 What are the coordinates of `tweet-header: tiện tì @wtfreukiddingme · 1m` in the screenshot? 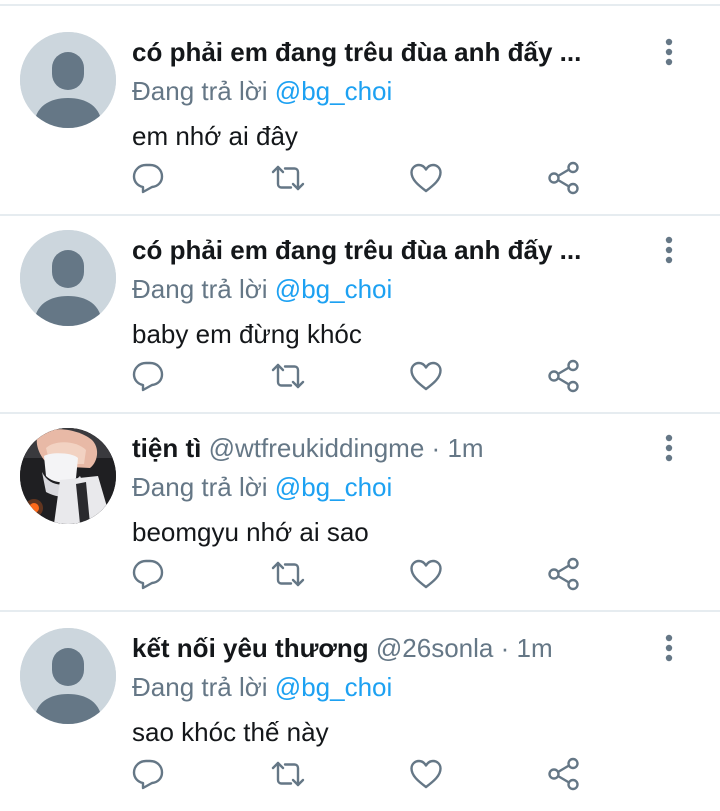 It's located at (387, 448).